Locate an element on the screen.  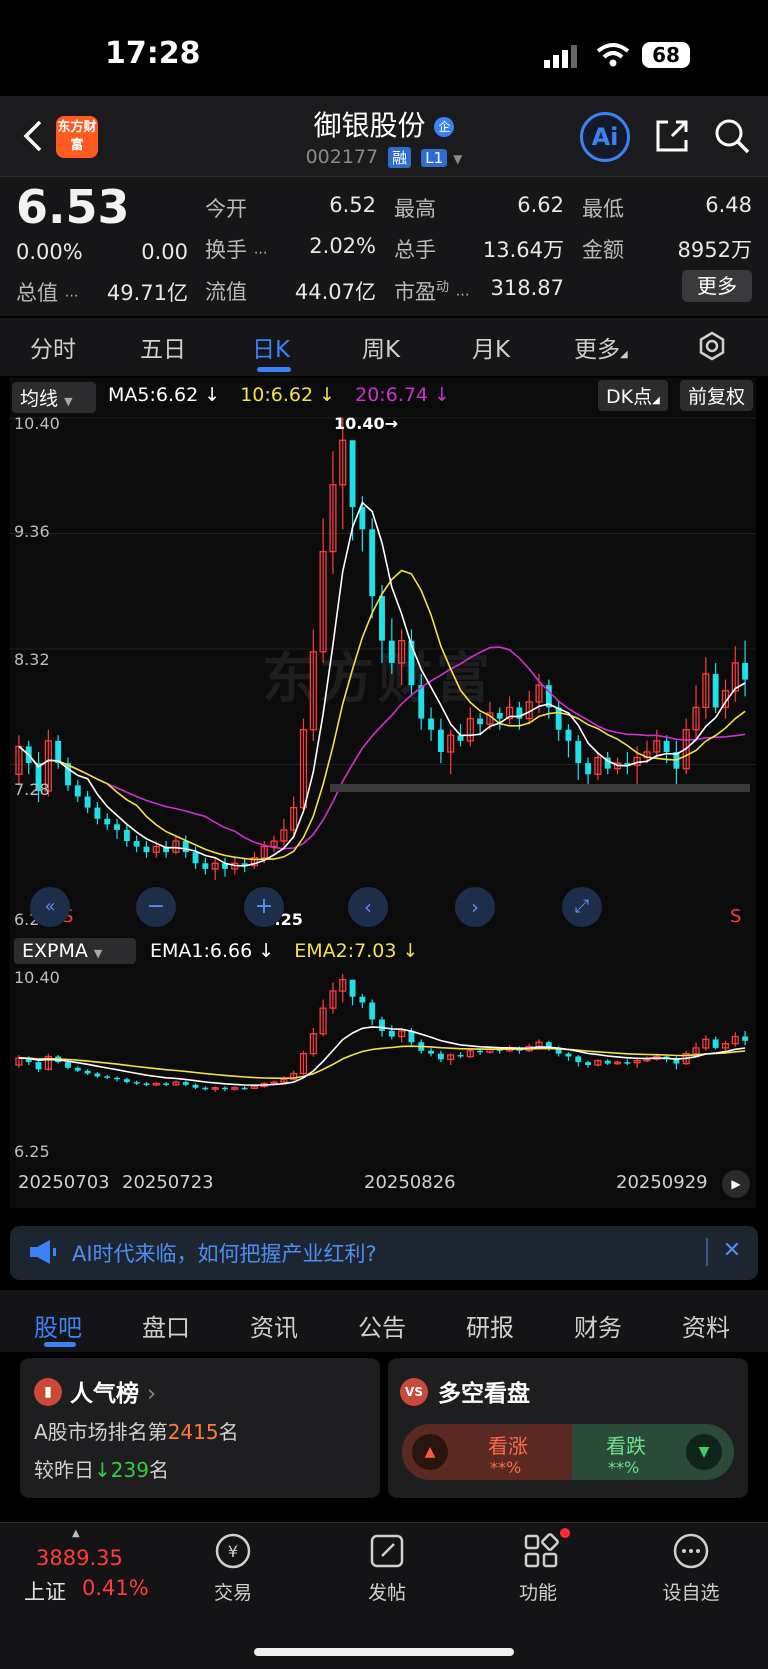
zoom-in-icon: + is located at coordinates (264, 907).